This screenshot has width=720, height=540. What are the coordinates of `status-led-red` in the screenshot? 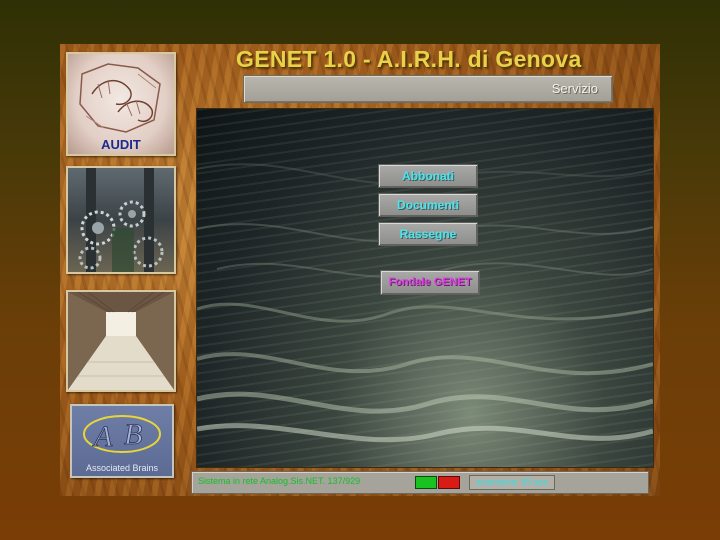 It's located at (449, 482).